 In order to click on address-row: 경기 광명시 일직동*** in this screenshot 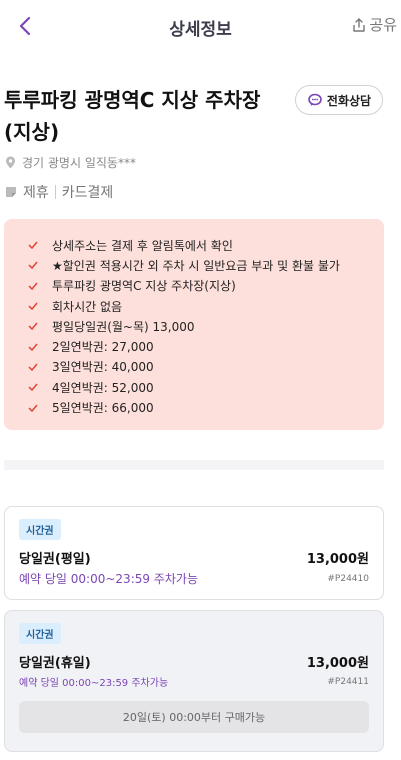, I will do `click(70, 162)`.